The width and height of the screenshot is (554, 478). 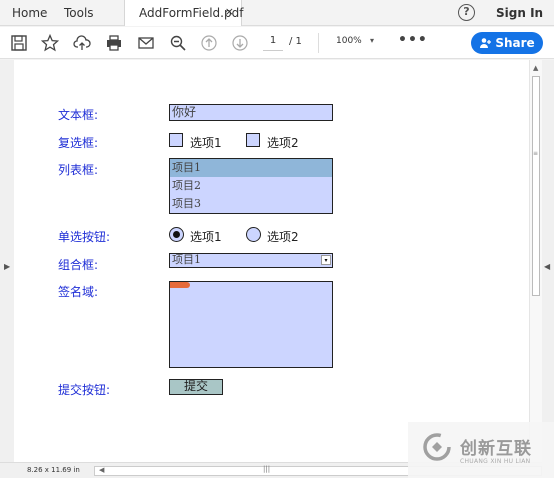 What do you see at coordinates (486, 43) in the screenshot?
I see `add-person-icon` at bounding box center [486, 43].